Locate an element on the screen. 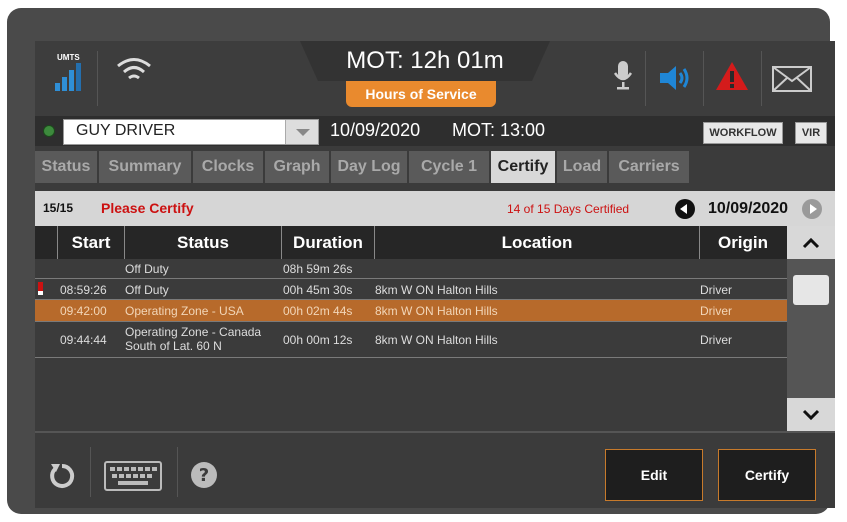 This screenshot has height=522, width=847. tab-certify: Certify is located at coordinates (523, 167).